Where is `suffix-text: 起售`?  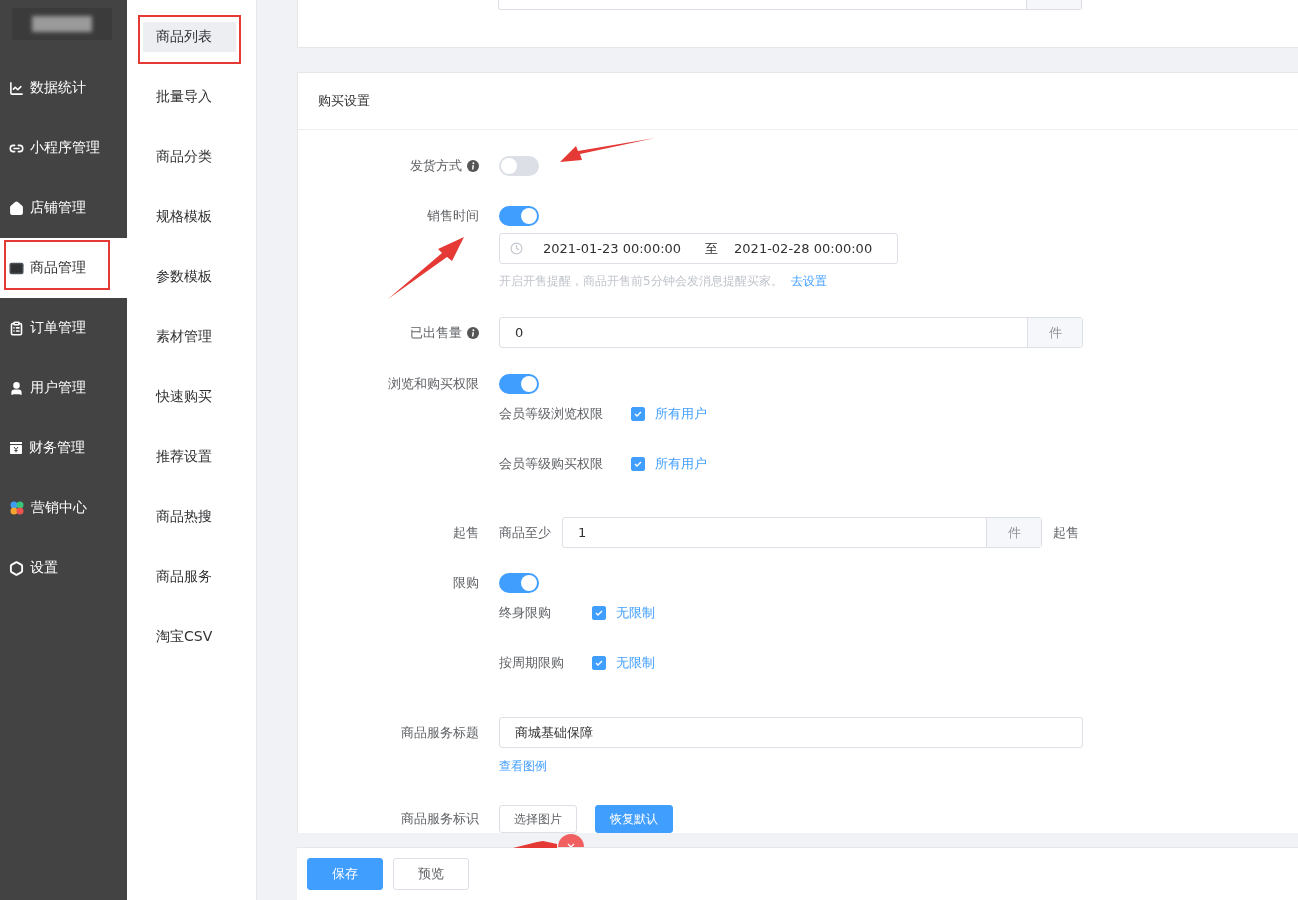
suffix-text: 起售 is located at coordinates (1066, 532).